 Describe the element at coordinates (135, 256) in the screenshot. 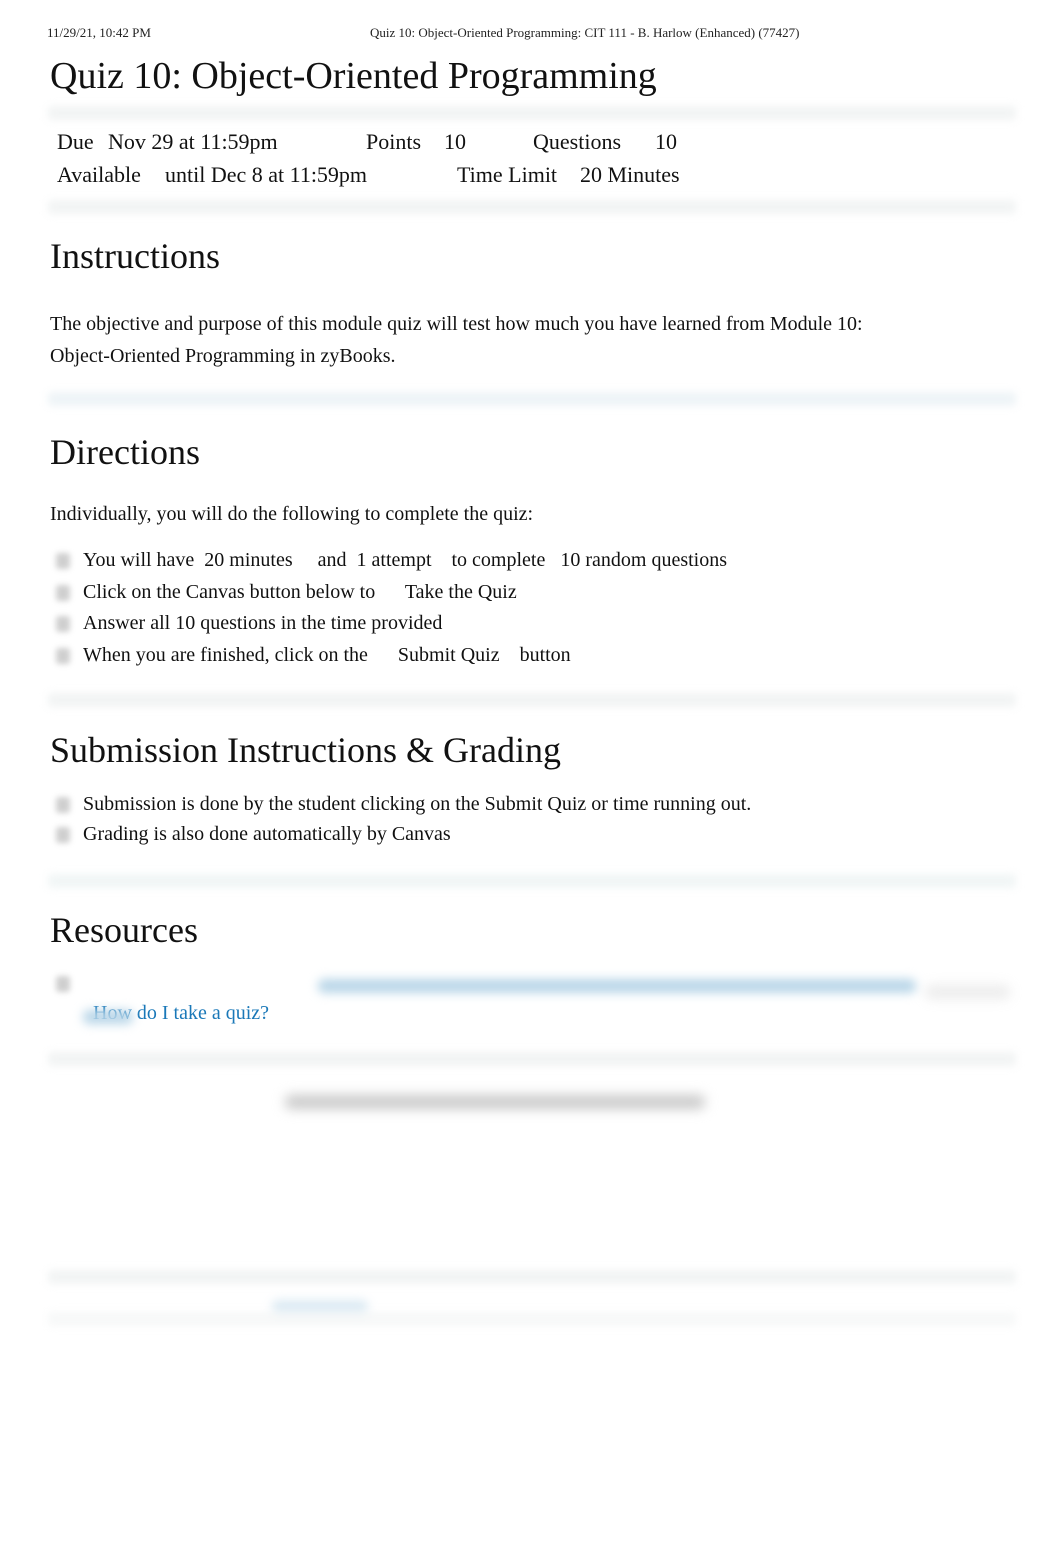

I see `instructions-heading: Instructions` at that location.